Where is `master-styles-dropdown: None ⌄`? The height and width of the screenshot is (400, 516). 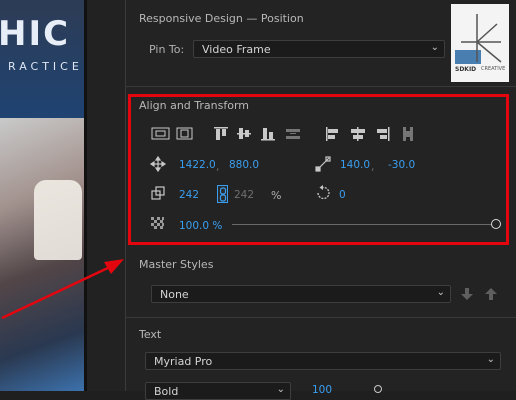
master-styles-dropdown: None ⌄ is located at coordinates (301, 294).